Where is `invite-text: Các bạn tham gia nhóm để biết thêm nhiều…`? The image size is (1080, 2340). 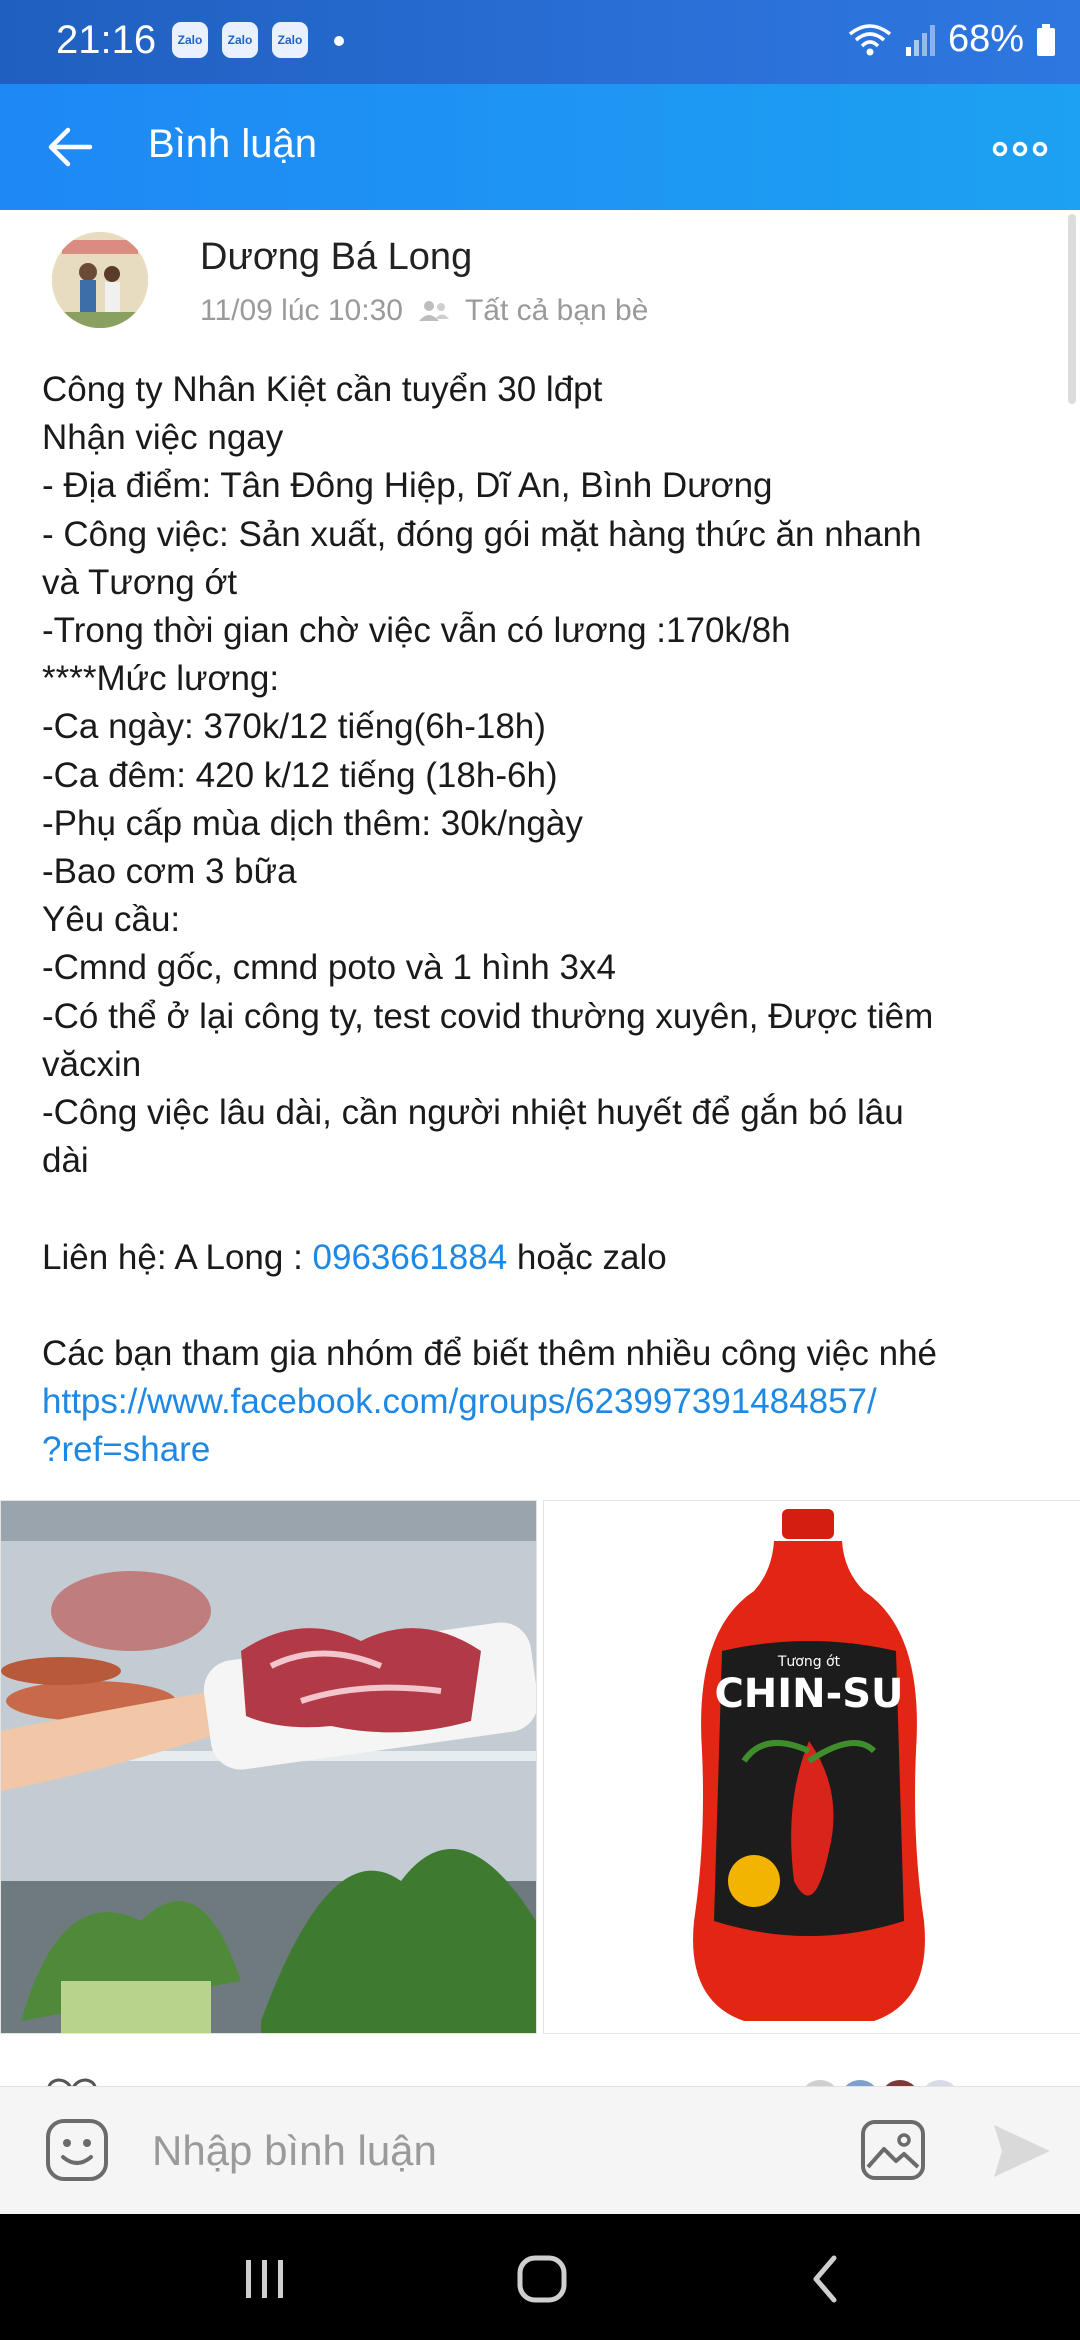
invite-text: Các bạn tham gia nhóm để biết thêm nhiều… is located at coordinates (490, 1354).